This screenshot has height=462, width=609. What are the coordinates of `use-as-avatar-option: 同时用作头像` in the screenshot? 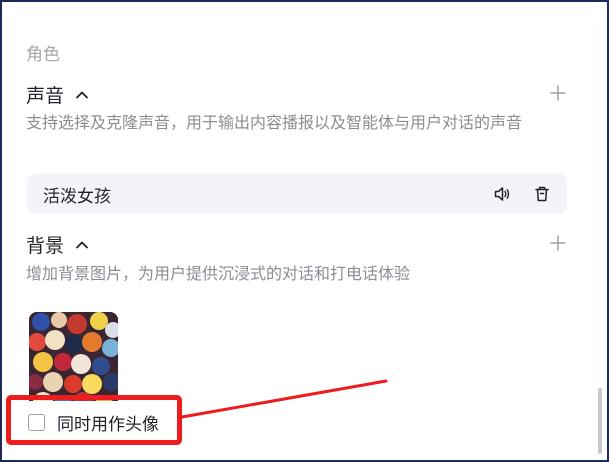 It's located at (97, 422).